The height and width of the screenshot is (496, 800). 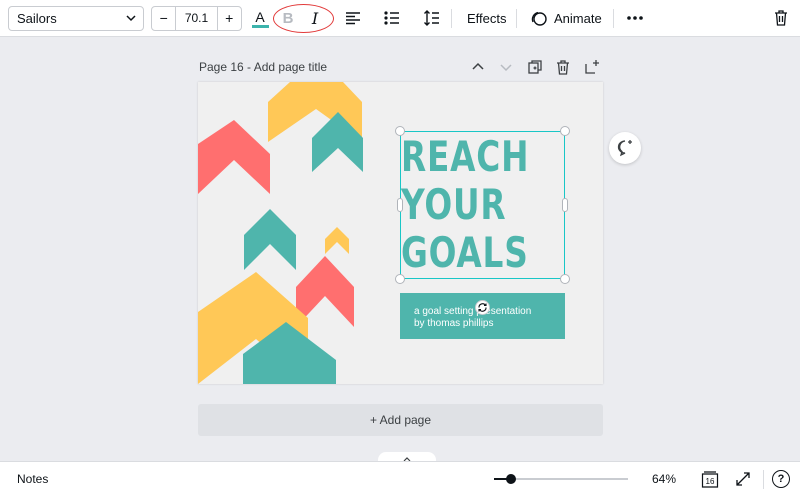 I want to click on list-icon, so click(x=391, y=18).